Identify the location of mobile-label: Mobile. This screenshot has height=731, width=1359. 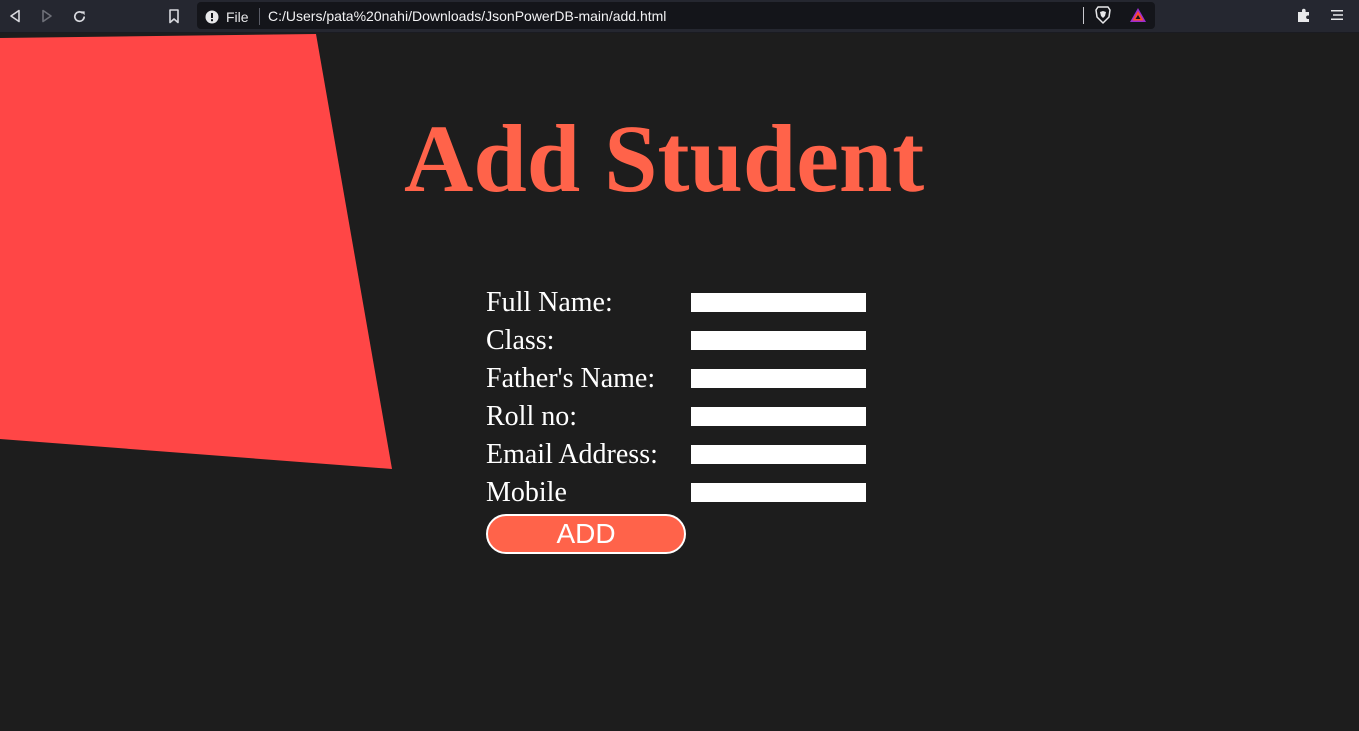
(526, 492).